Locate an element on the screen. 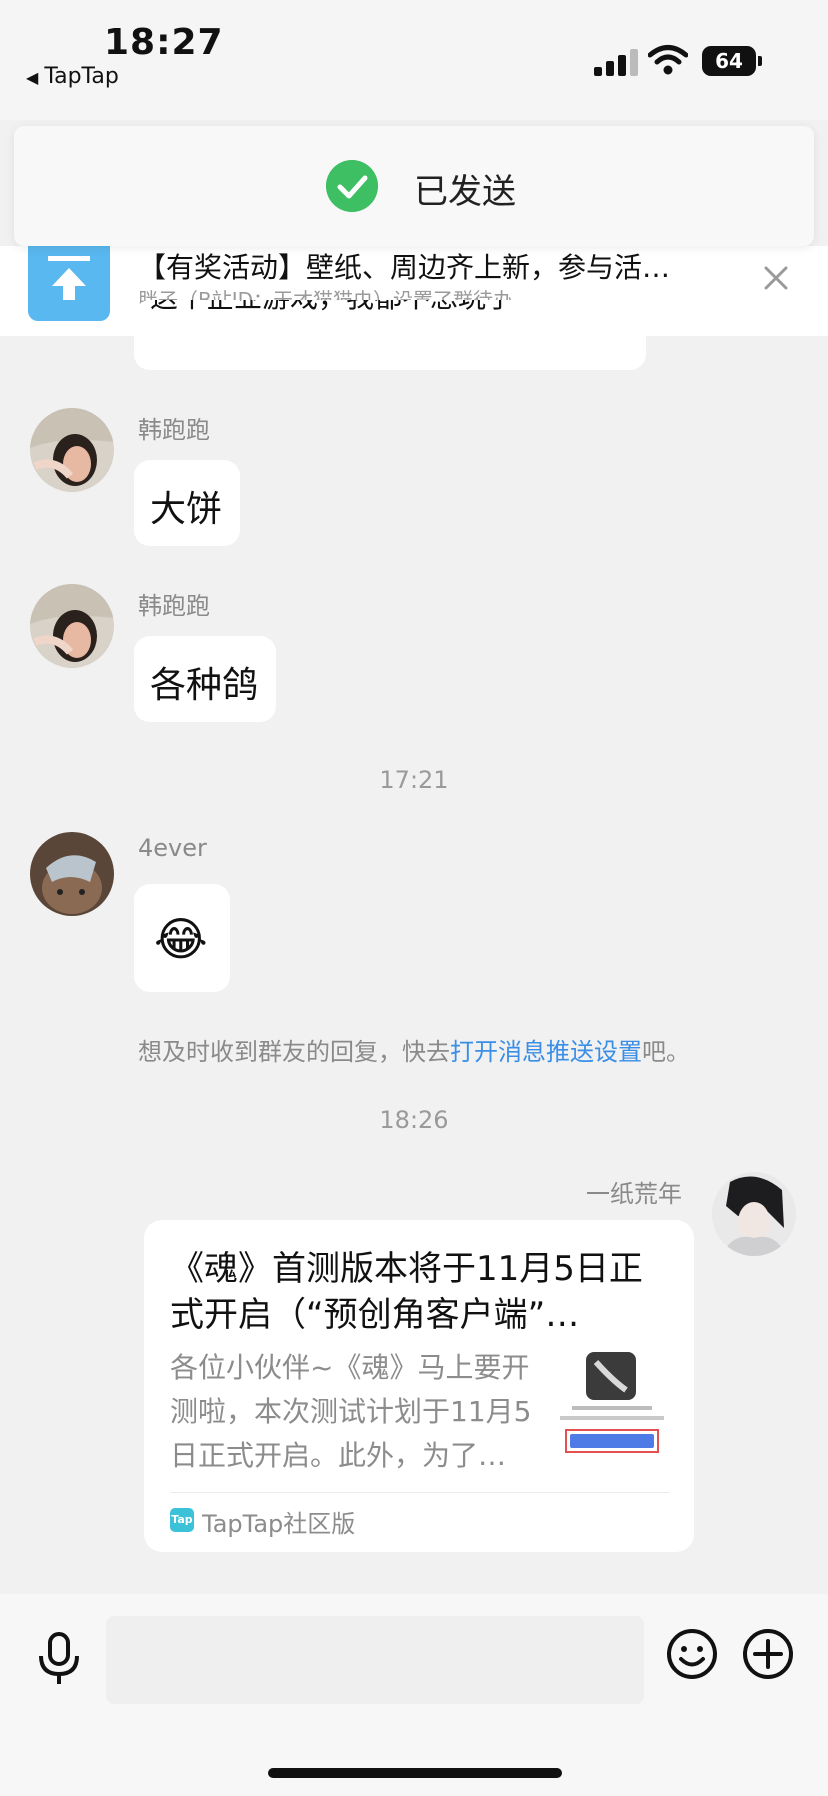  divider is located at coordinates (420, 1492).